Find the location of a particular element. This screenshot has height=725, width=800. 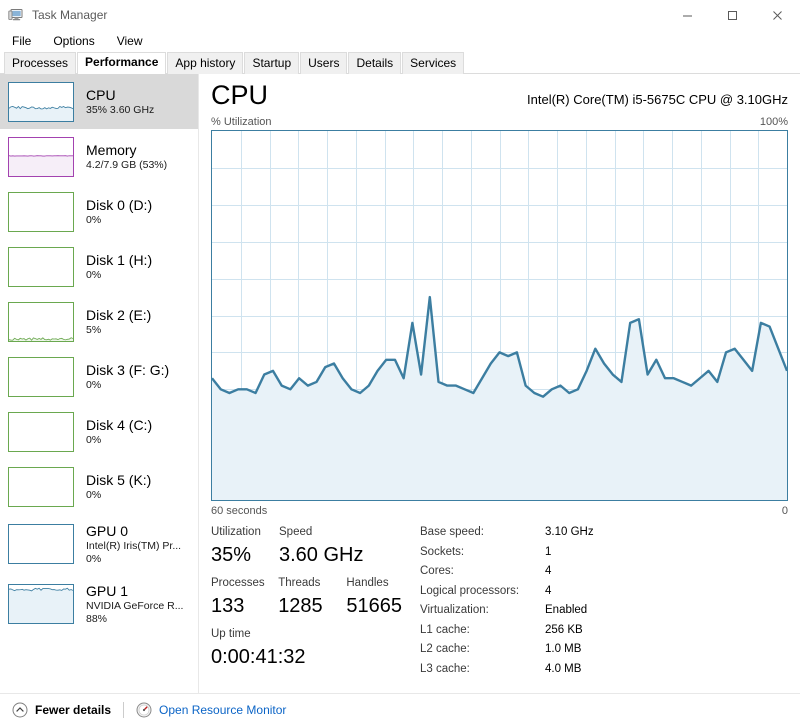

sidebar-item-label: Disk 3 (F: G:) is located at coordinates (128, 369).